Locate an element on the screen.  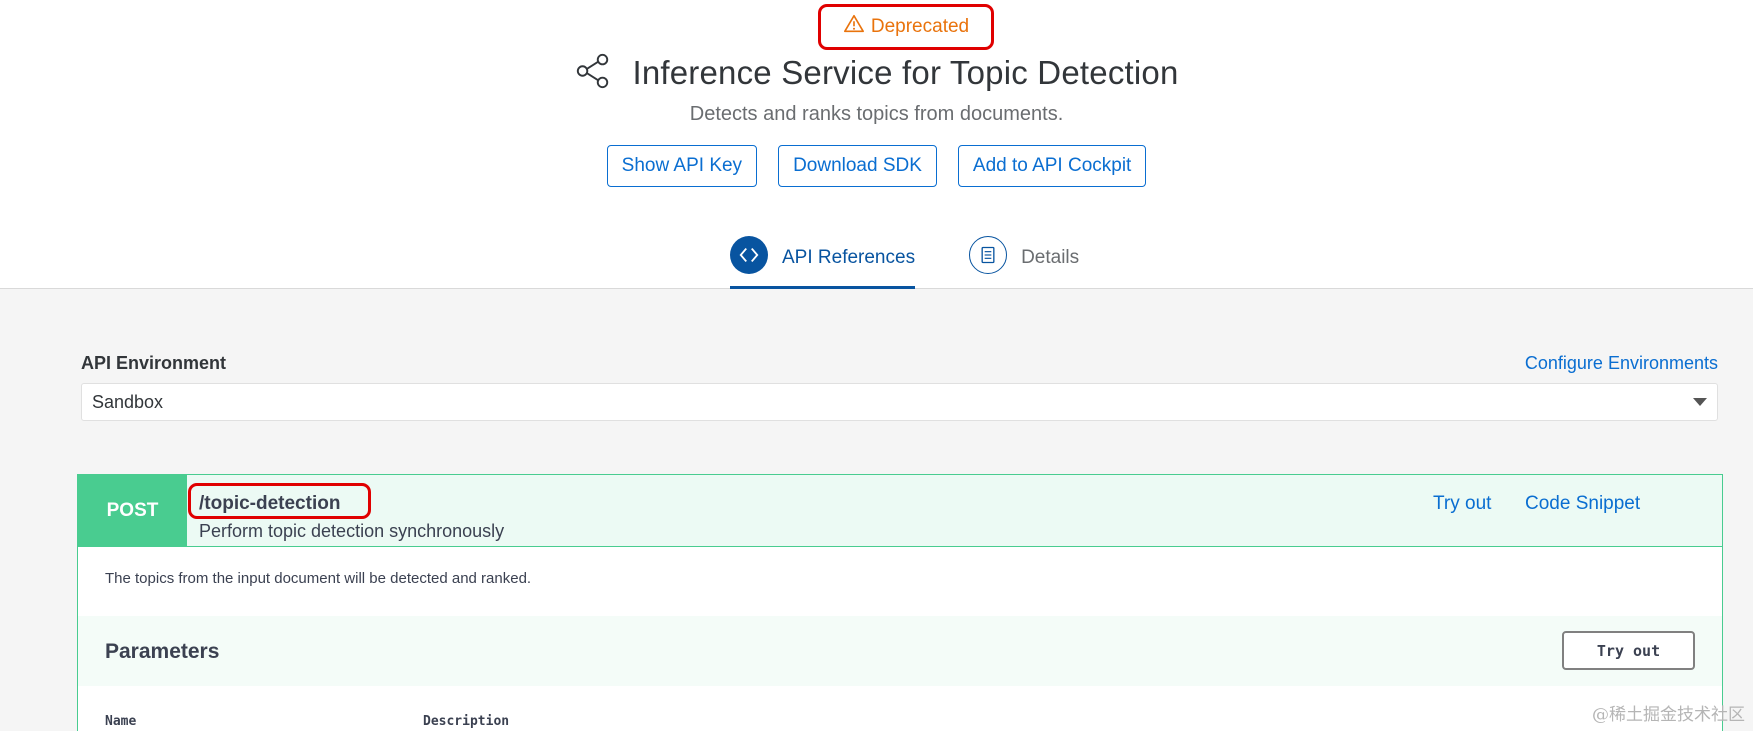
code-icon is located at coordinates (749, 255).